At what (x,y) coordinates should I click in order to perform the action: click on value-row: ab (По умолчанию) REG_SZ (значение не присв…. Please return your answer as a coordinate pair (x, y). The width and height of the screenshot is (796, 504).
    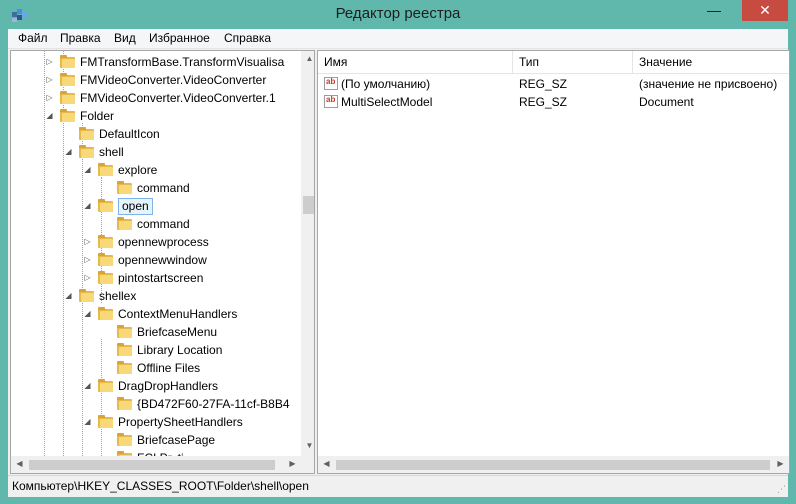
    Looking at the image, I should click on (553, 84).